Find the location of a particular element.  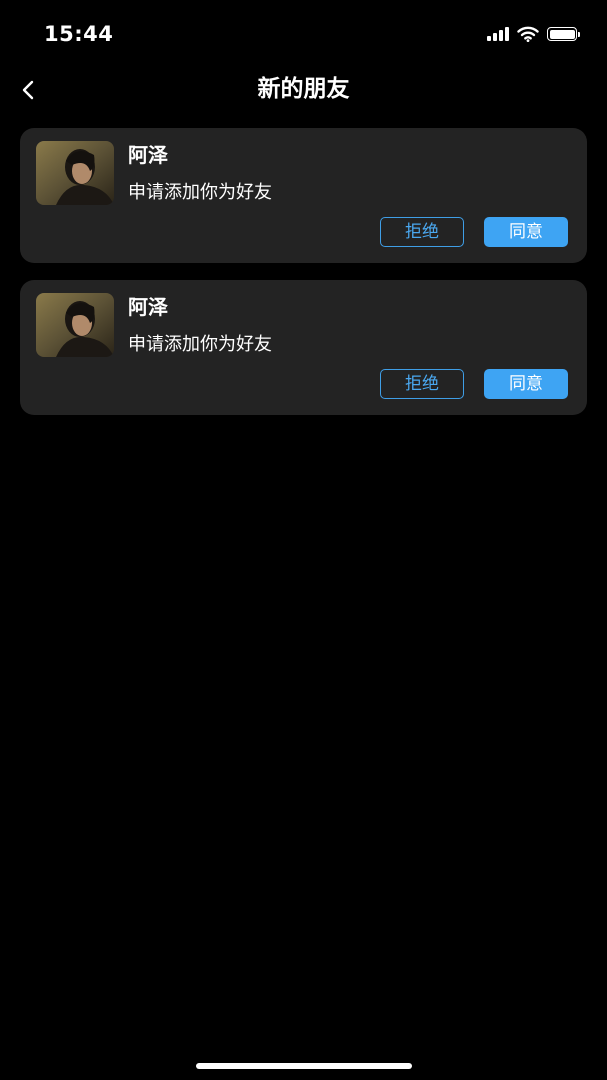

status-icons is located at coordinates (533, 34).